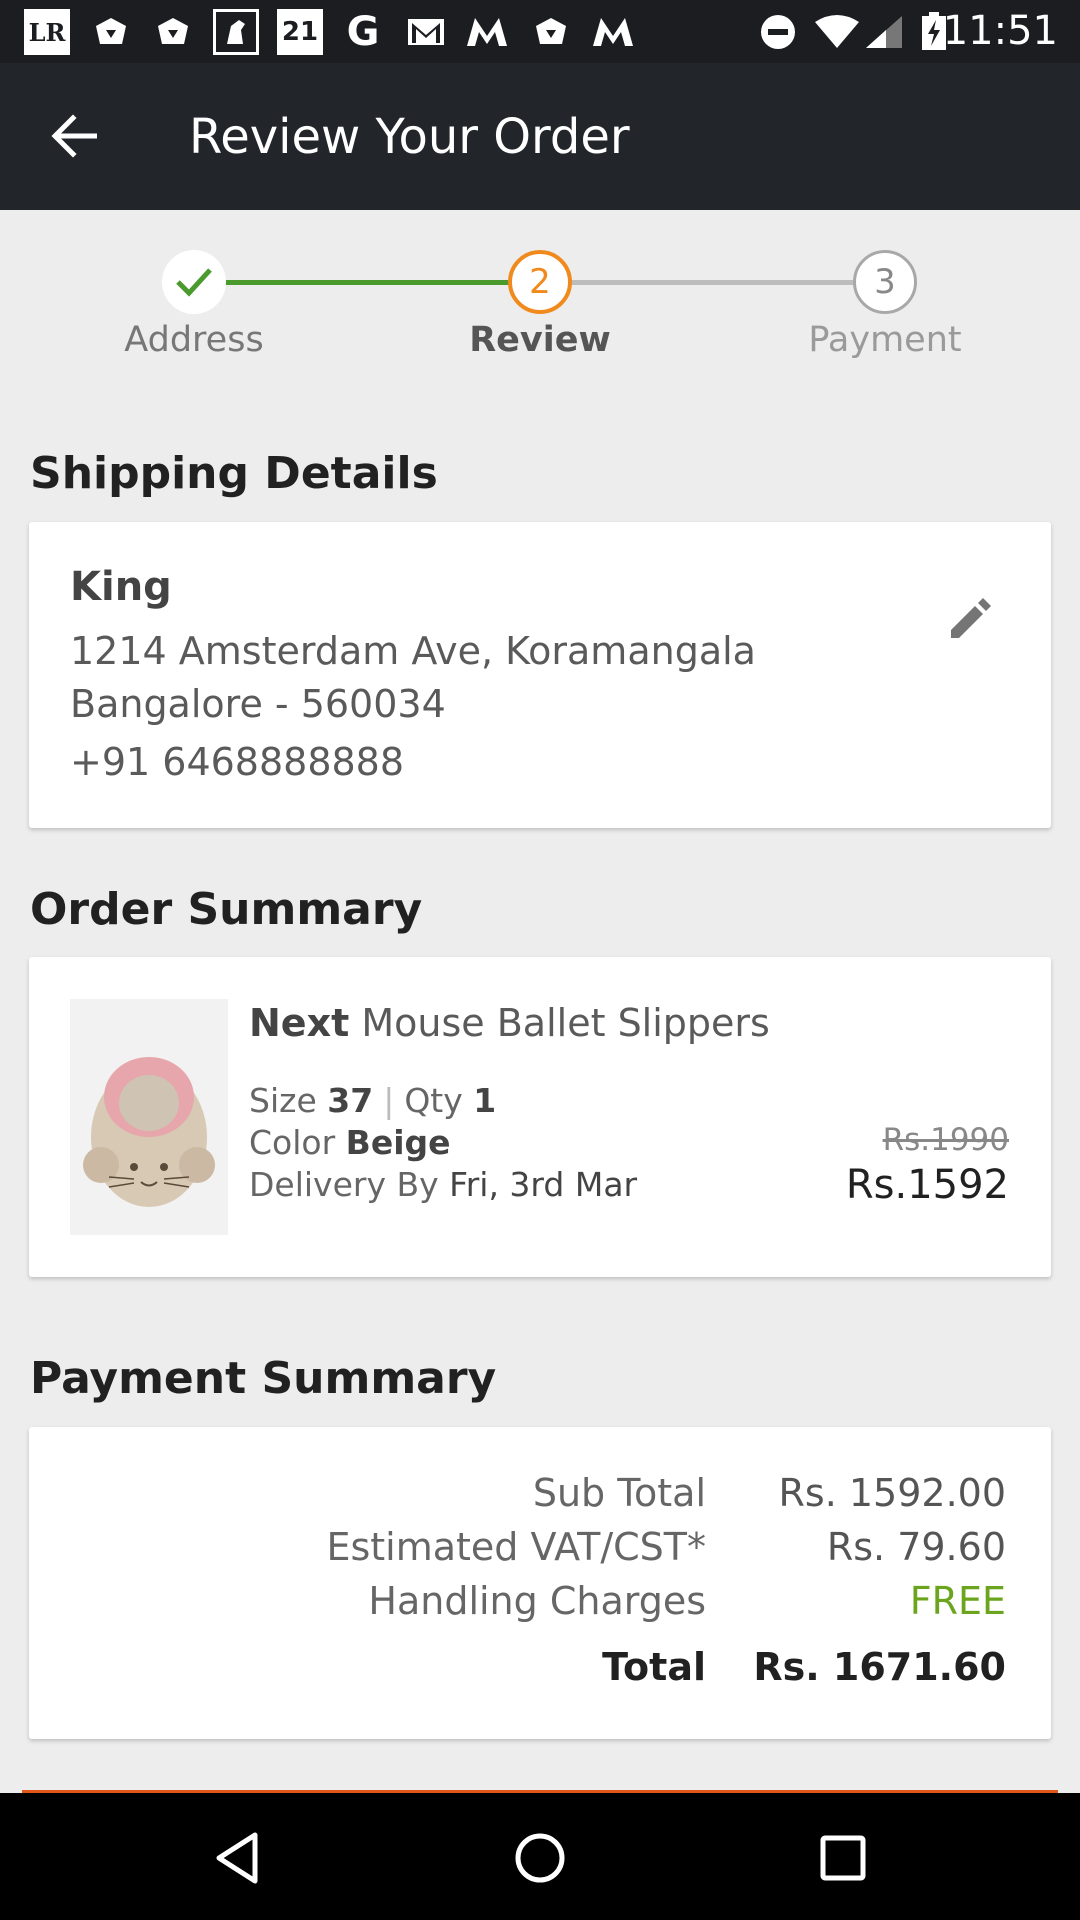 The image size is (1080, 1920). I want to click on color-label: Color, so click(292, 1142).